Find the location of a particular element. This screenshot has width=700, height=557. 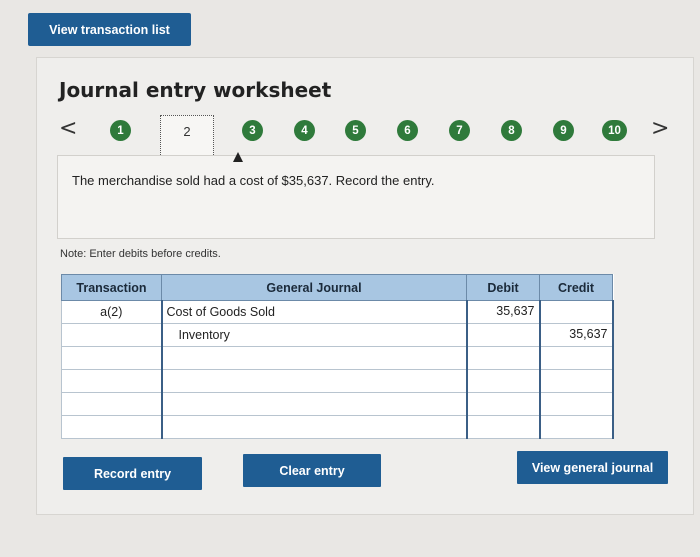

header-transaction: Transaction is located at coordinates (111, 287).